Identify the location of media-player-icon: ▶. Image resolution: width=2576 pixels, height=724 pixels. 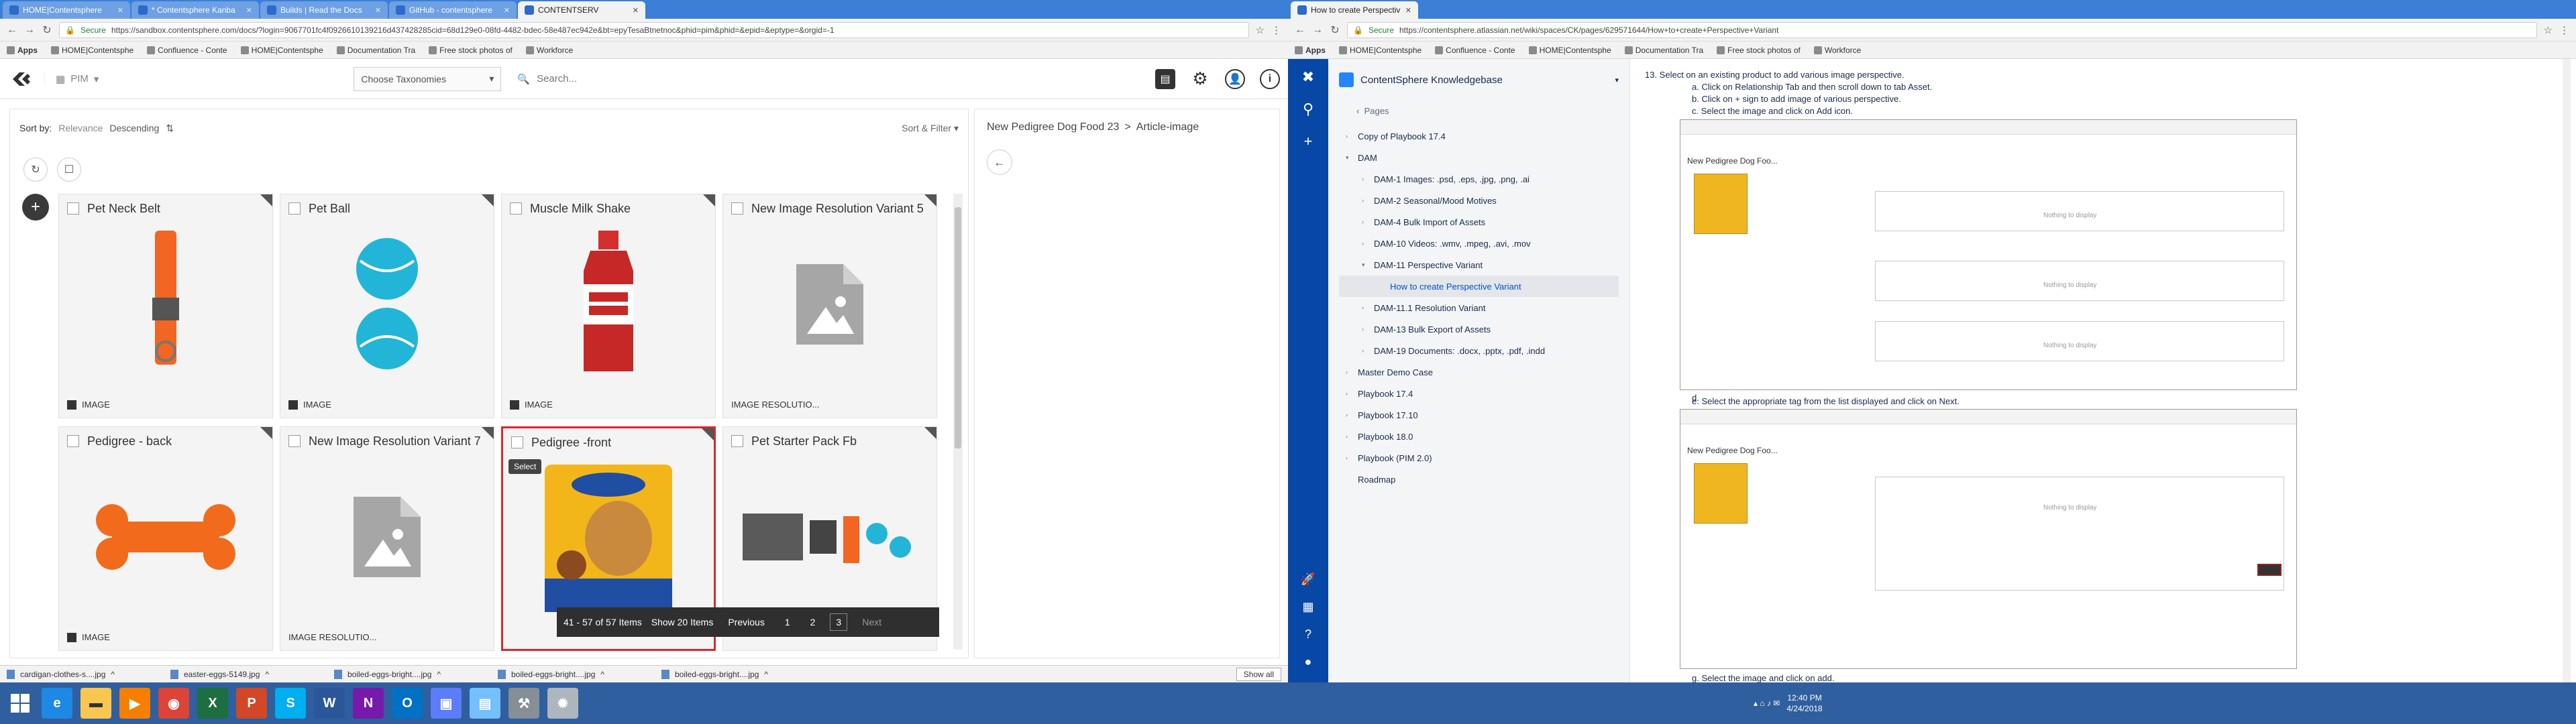
(134, 703).